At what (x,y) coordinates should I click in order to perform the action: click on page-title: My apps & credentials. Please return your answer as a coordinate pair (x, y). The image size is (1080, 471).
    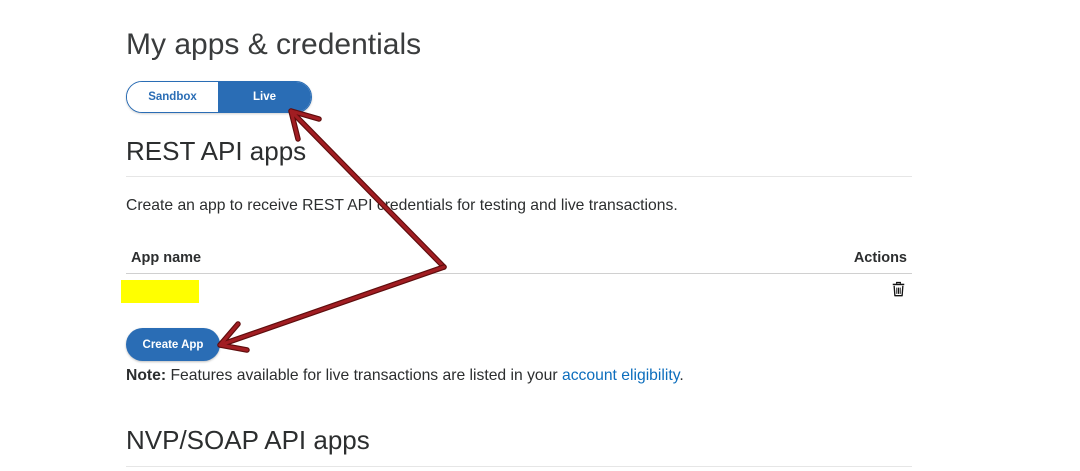
    Looking at the image, I should click on (274, 44).